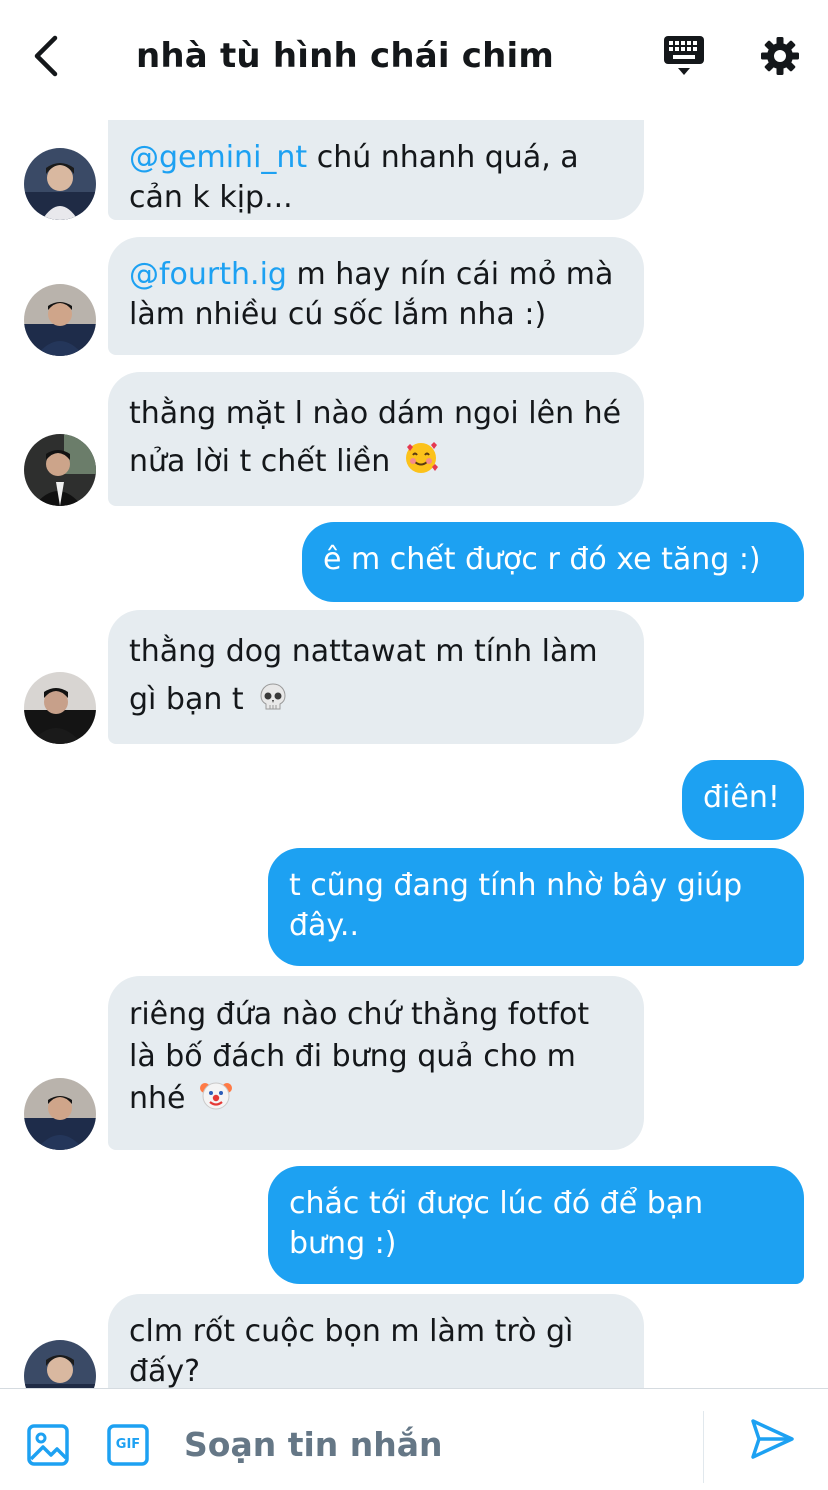 Image resolution: width=828 pixels, height=1490 pixels. I want to click on clown-face-icon, so click(216, 1101).